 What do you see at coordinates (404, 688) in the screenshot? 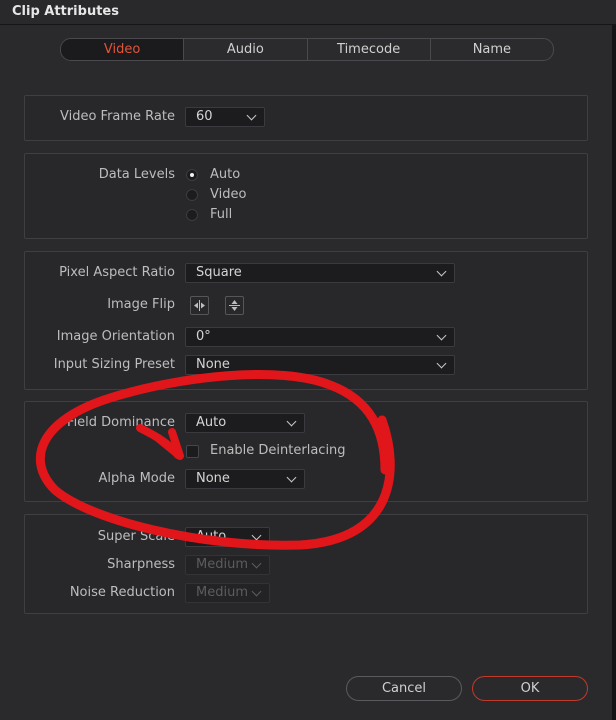
I see `cancel-button: Cancel` at bounding box center [404, 688].